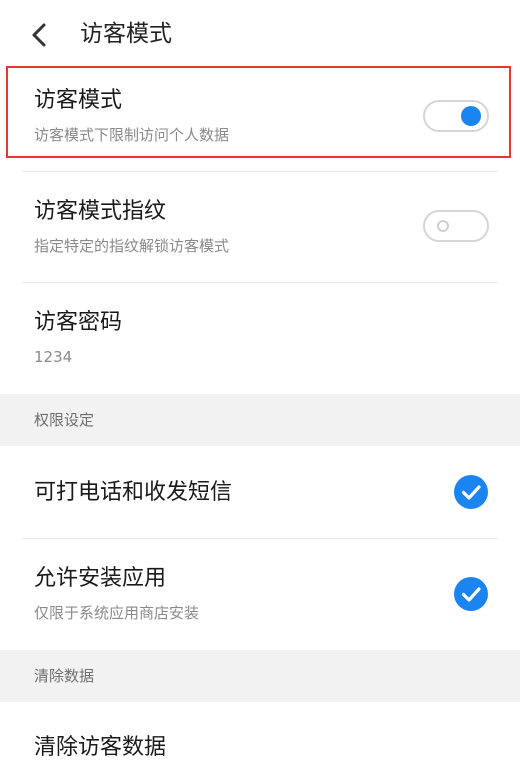  Describe the element at coordinates (132, 135) in the screenshot. I see `guest-mode-subtitle: 访客模式下限制访问个人数据` at that location.